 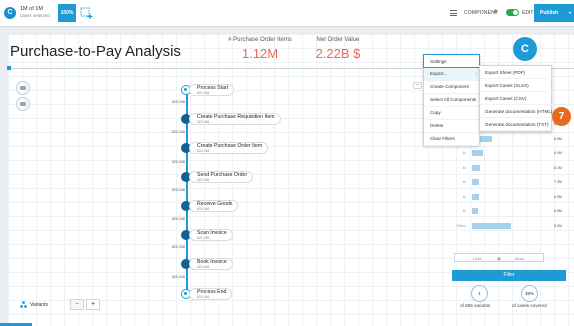 I want to click on kpi-purchase-order-items: # Purchase Order Items 1.12M, so click(x=260, y=49).